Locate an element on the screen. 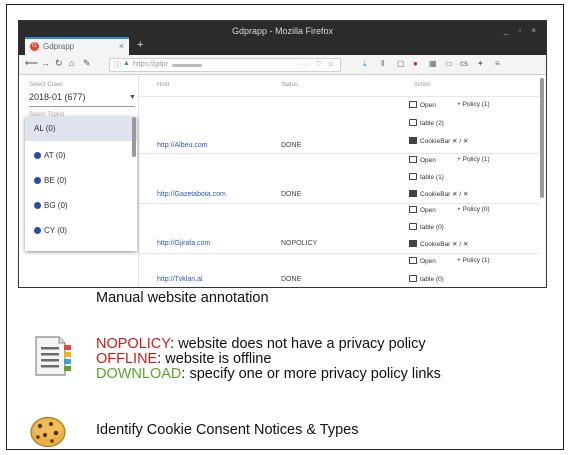  offline-text: : website is offline is located at coordinates (214, 359).